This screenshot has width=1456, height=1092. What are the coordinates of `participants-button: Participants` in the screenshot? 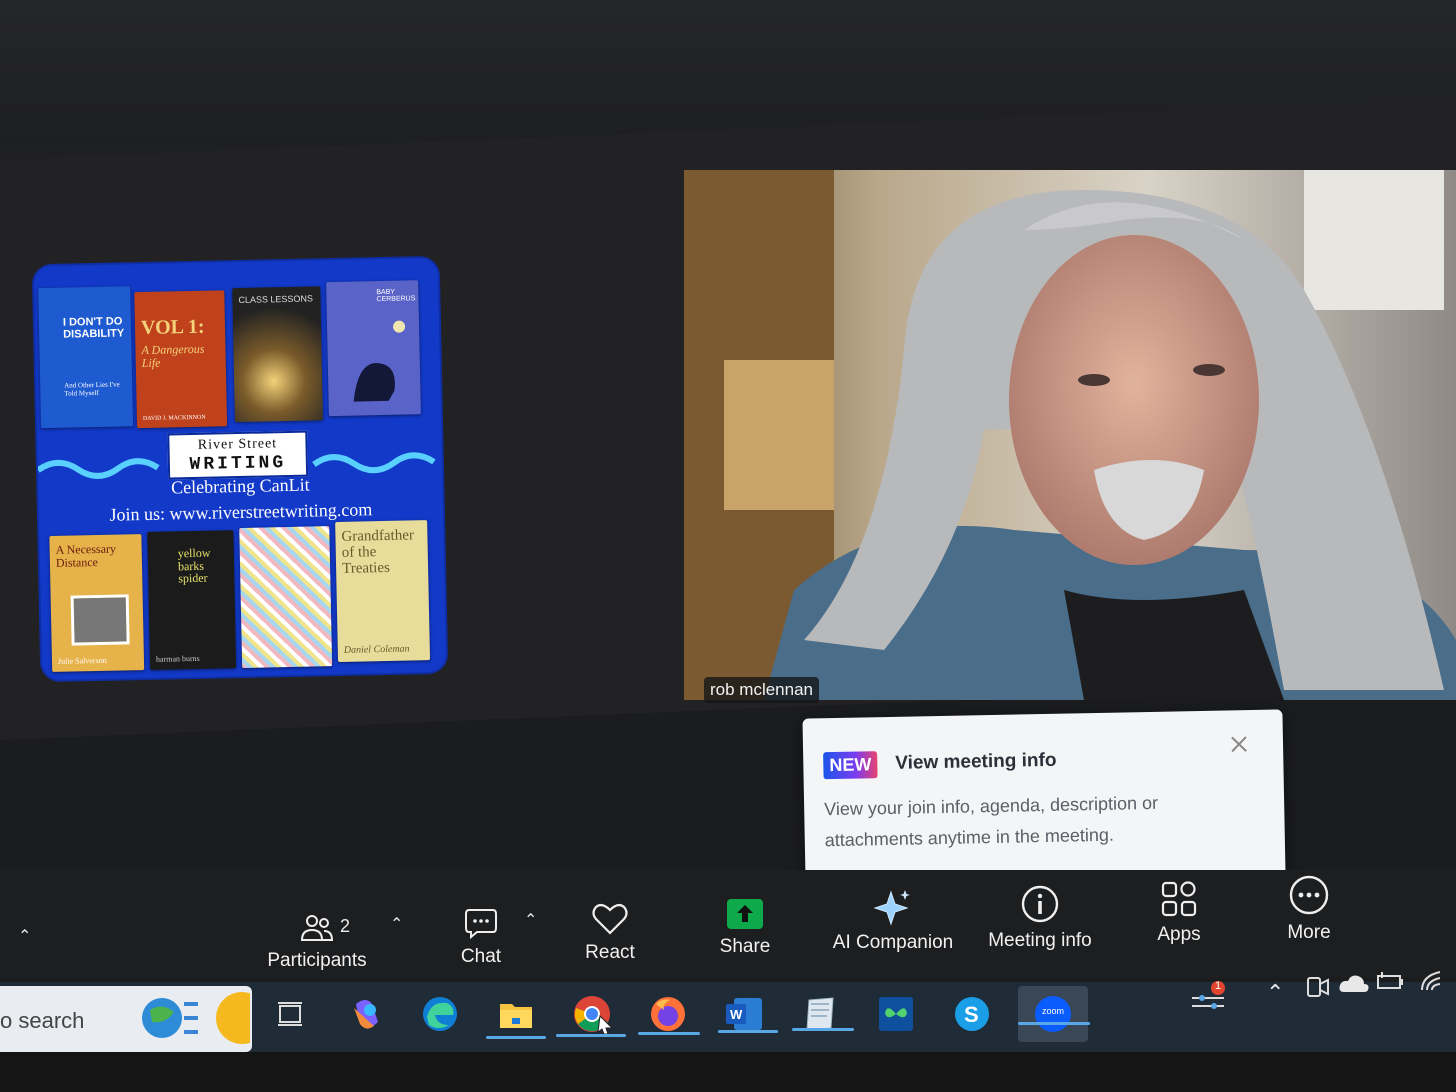 It's located at (317, 942).